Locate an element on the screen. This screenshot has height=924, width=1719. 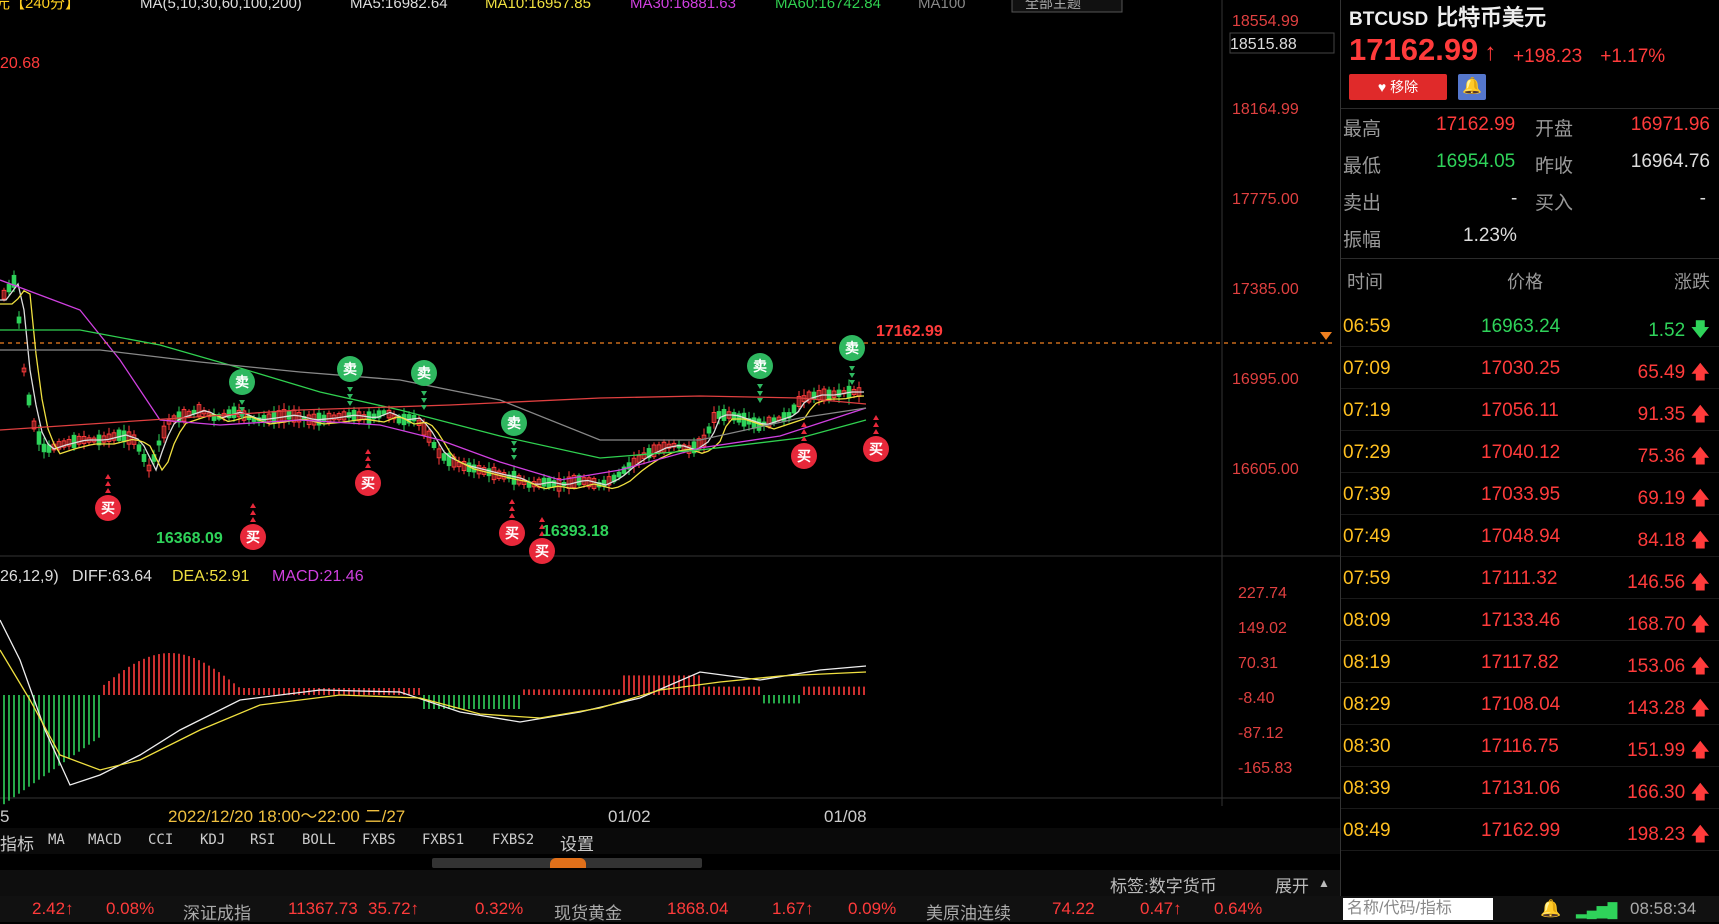
tick-change: 1.52 🡇 is located at coordinates (1679, 330).